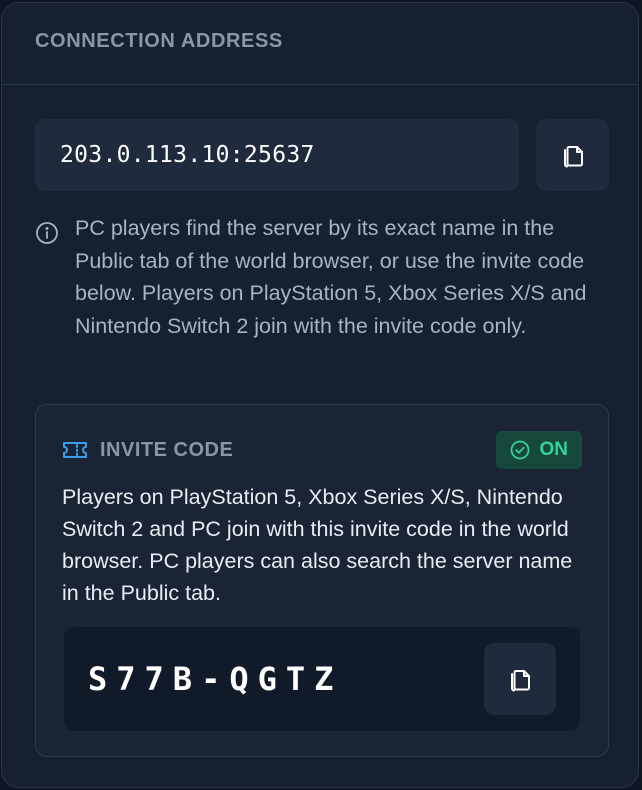 This screenshot has width=642, height=790. What do you see at coordinates (519, 450) in the screenshot?
I see `check-circle-icon` at bounding box center [519, 450].